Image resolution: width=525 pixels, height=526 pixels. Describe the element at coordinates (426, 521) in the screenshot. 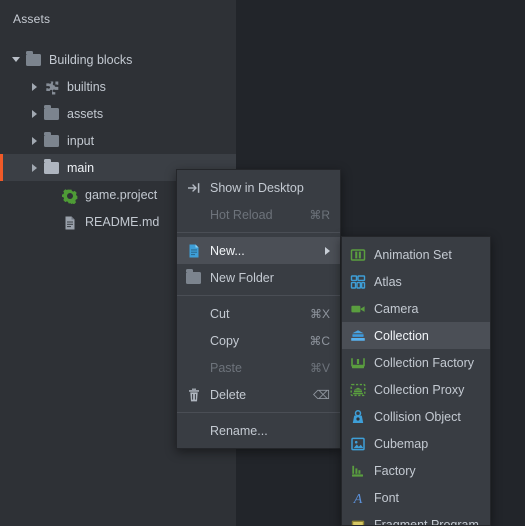

I see `submenu-item-label: Fragment Program` at that location.